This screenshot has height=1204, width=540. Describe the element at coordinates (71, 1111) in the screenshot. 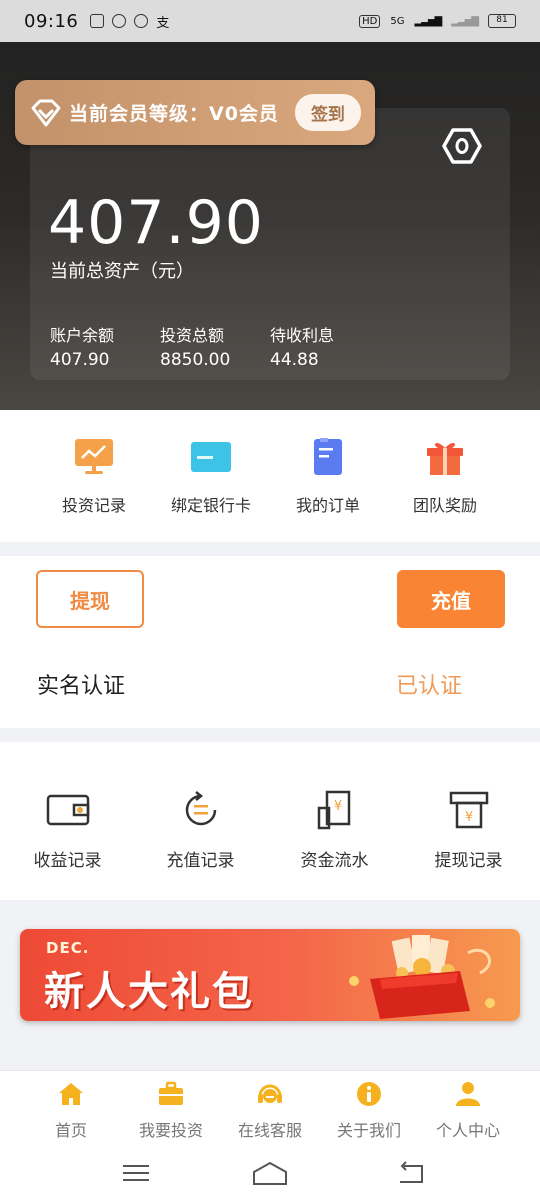

I see `tab-home: 首页` at that location.